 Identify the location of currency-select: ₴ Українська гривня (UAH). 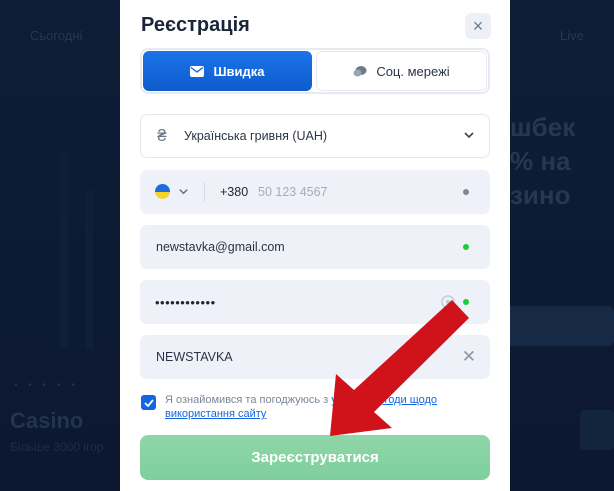
(315, 136).